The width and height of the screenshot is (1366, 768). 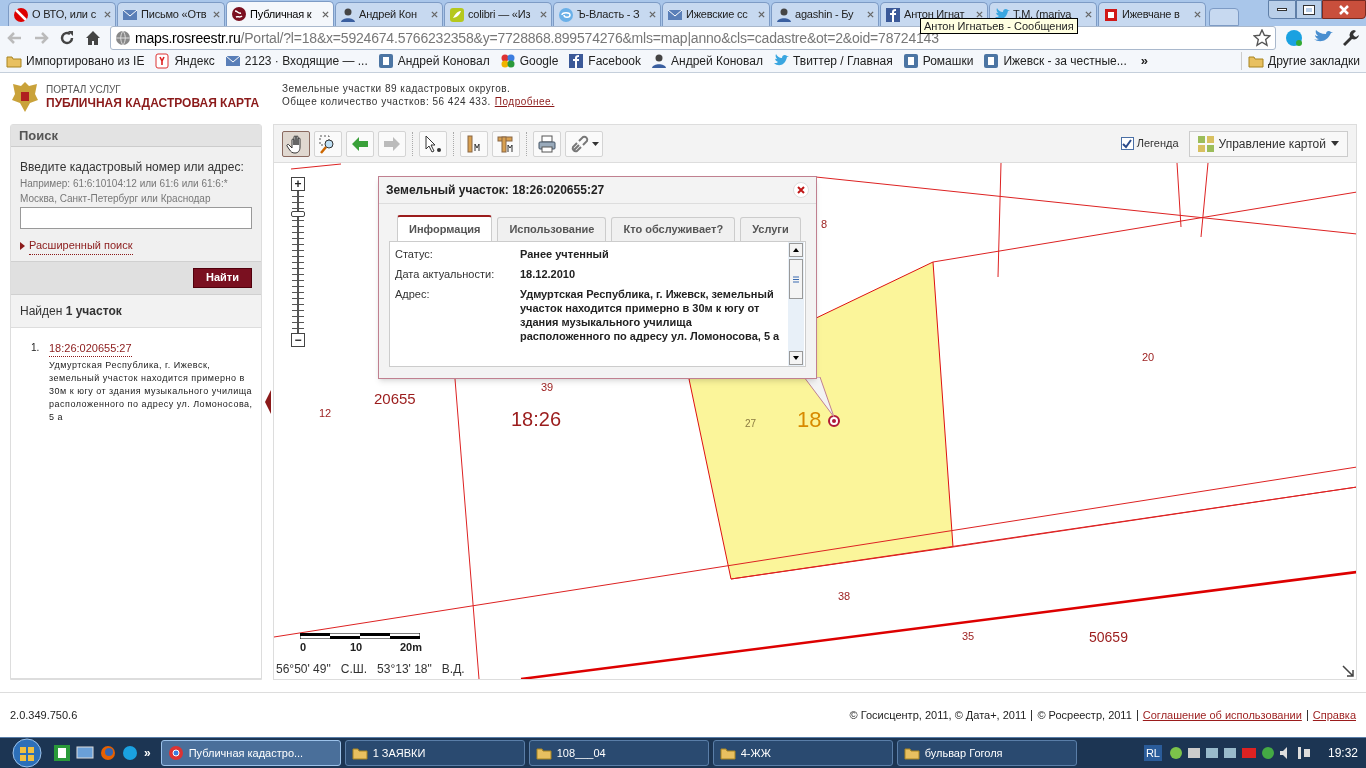 What do you see at coordinates (825, 14) in the screenshot?
I see `browser-tab: agashin - Бу` at bounding box center [825, 14].